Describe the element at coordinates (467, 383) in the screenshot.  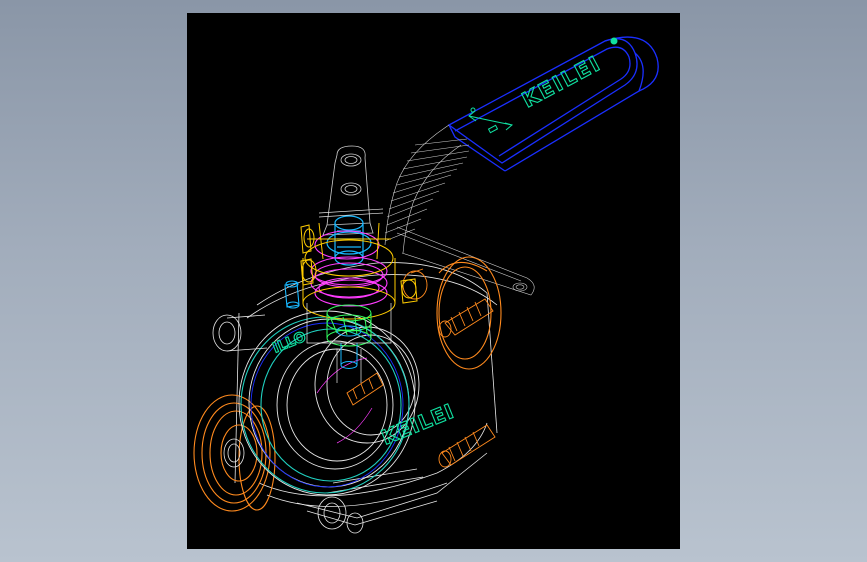
I see `right-studs` at that location.